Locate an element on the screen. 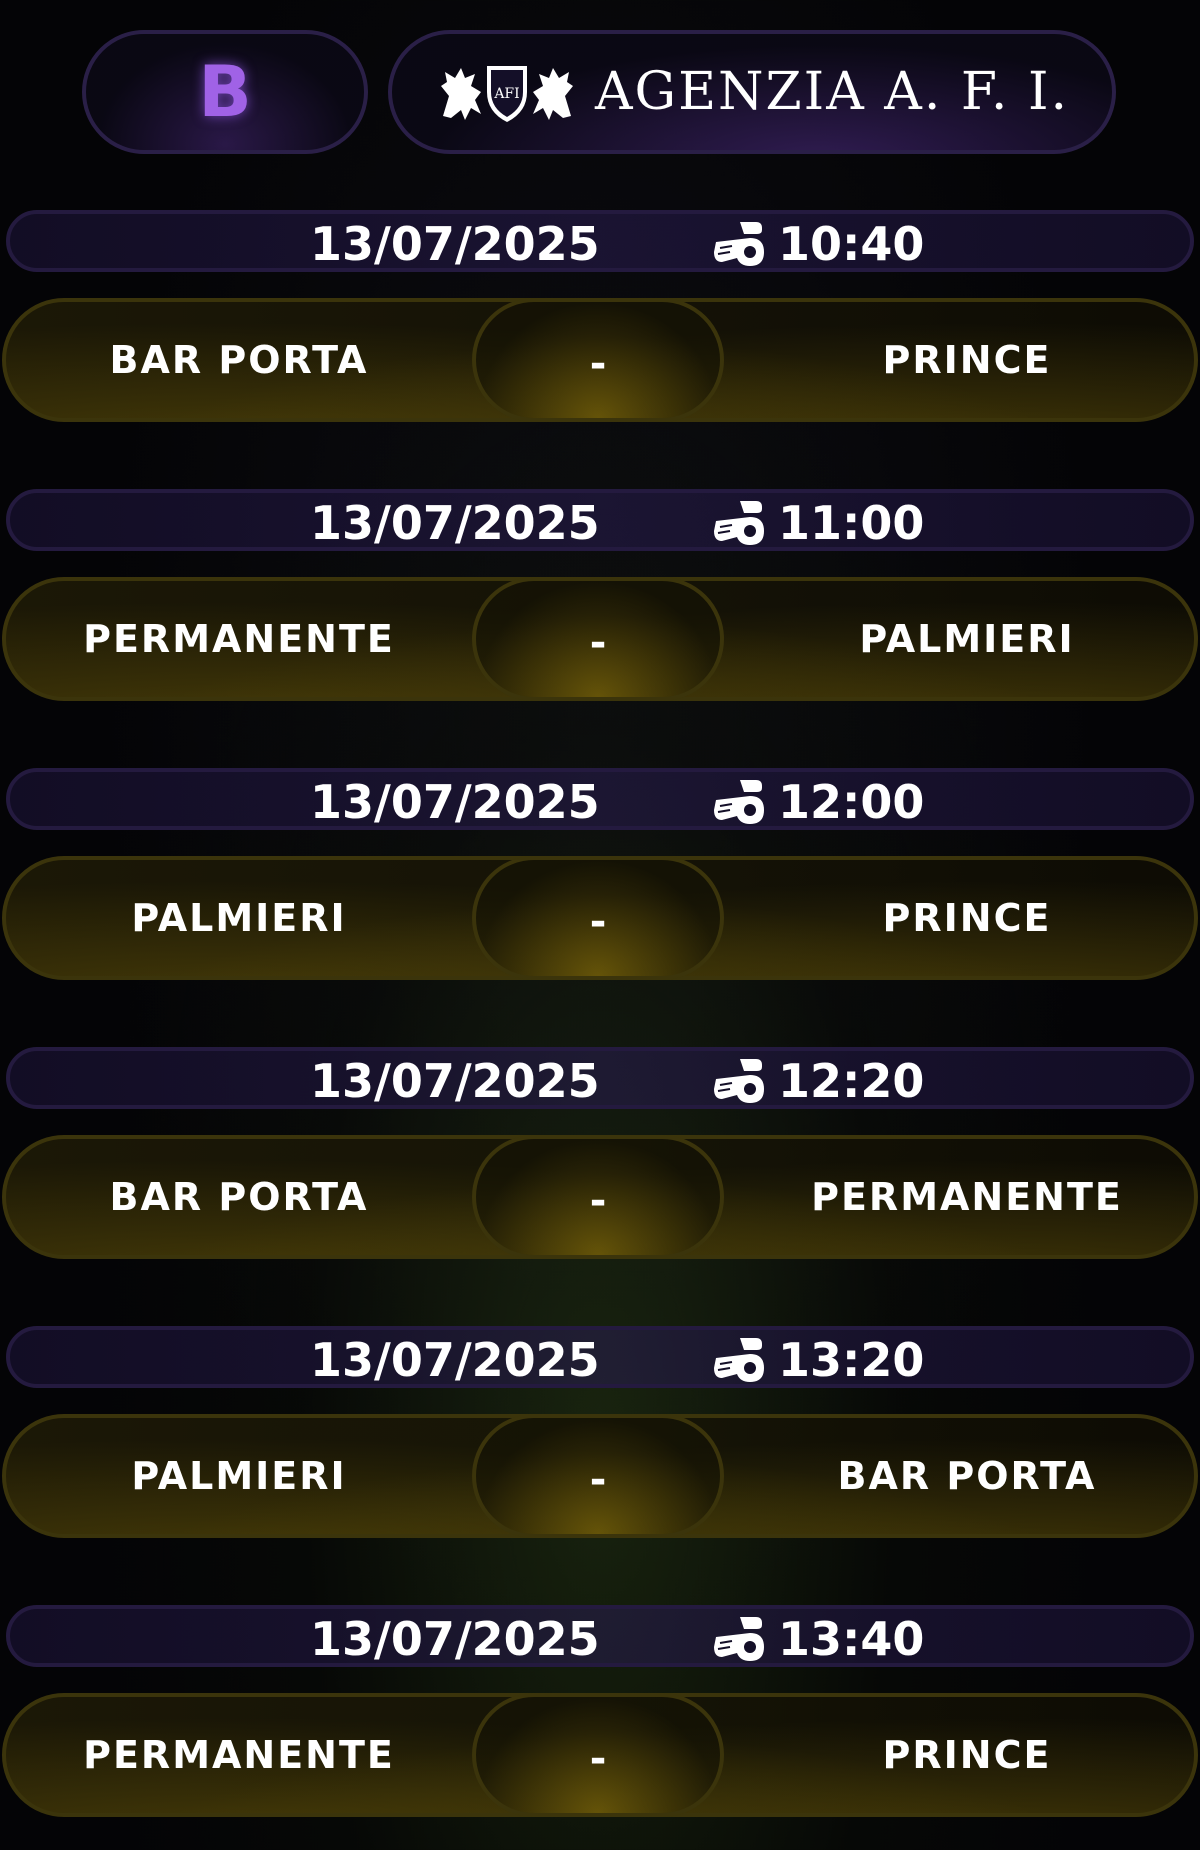 Image resolution: width=1200 pixels, height=1850 pixels. header: B AFI AGENZIA A. F. I. is located at coordinates (600, 94).